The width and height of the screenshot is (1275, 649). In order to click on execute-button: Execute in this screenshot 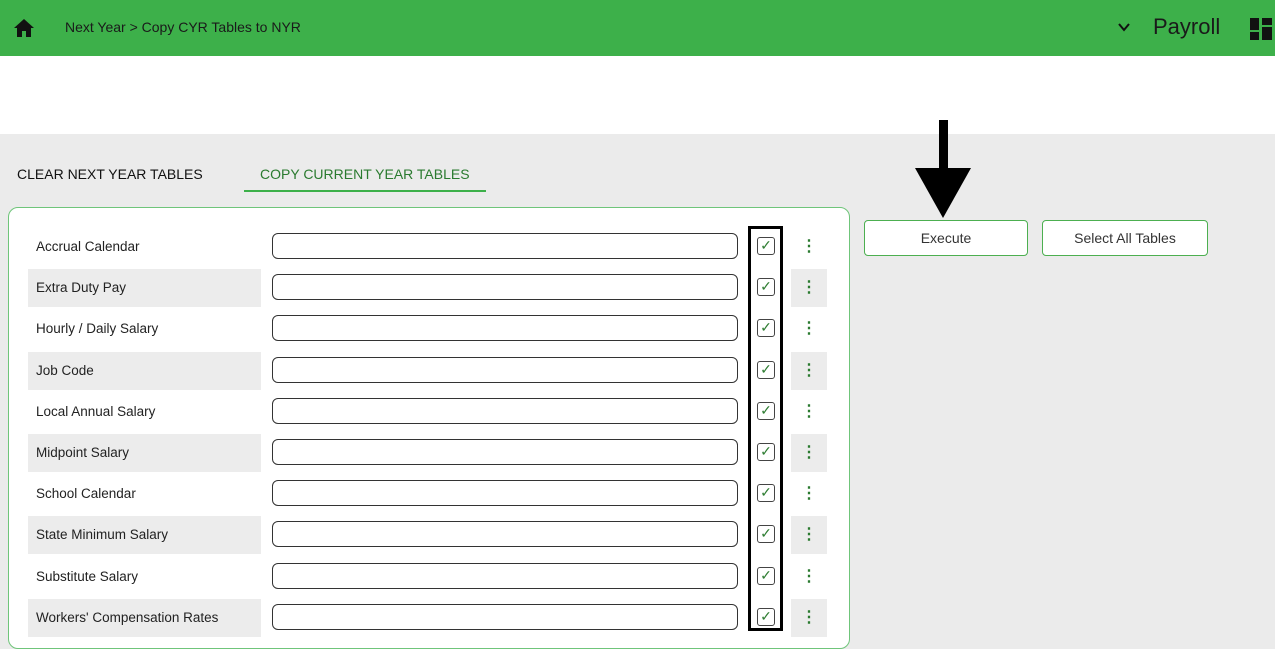, I will do `click(946, 238)`.